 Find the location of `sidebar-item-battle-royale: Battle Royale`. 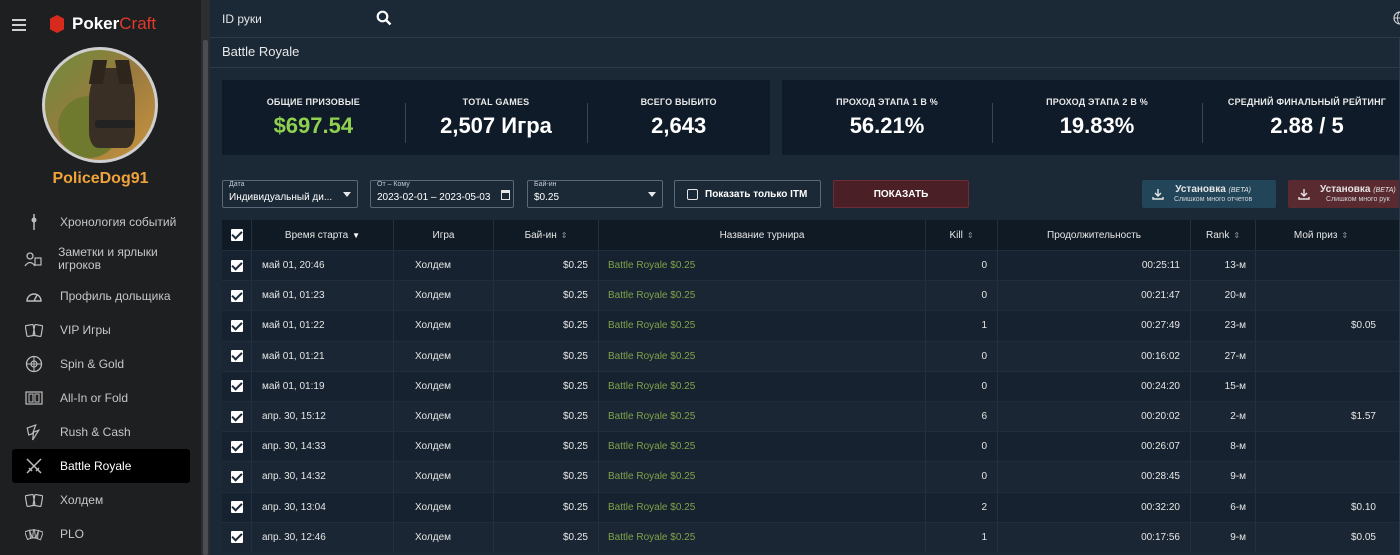

sidebar-item-battle-royale: Battle Royale is located at coordinates (101, 466).